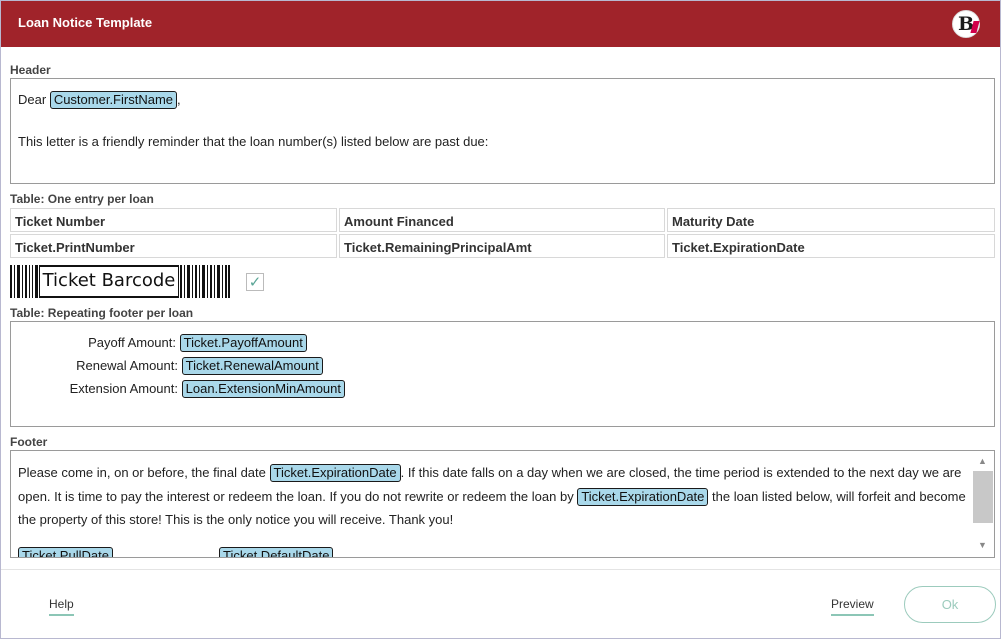 The height and width of the screenshot is (639, 1001). I want to click on column-header-ticket-number: Ticket Number, so click(173, 220).